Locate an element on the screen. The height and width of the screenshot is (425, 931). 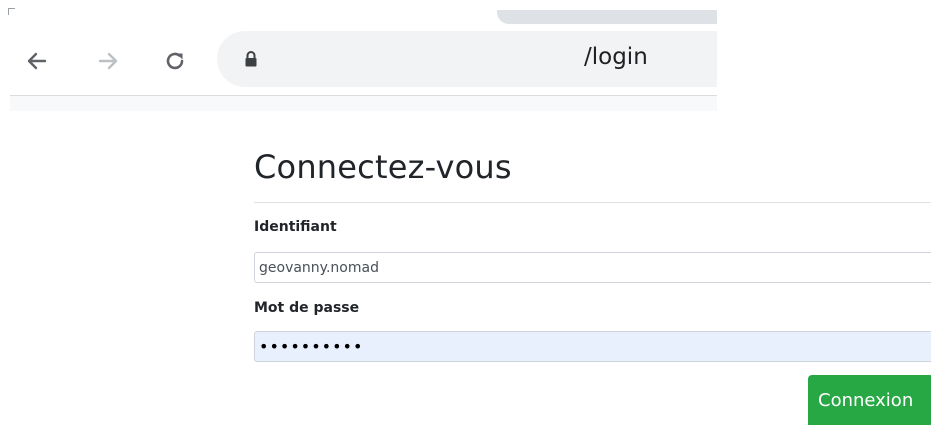
page-title: Connectez-vous is located at coordinates (383, 167).